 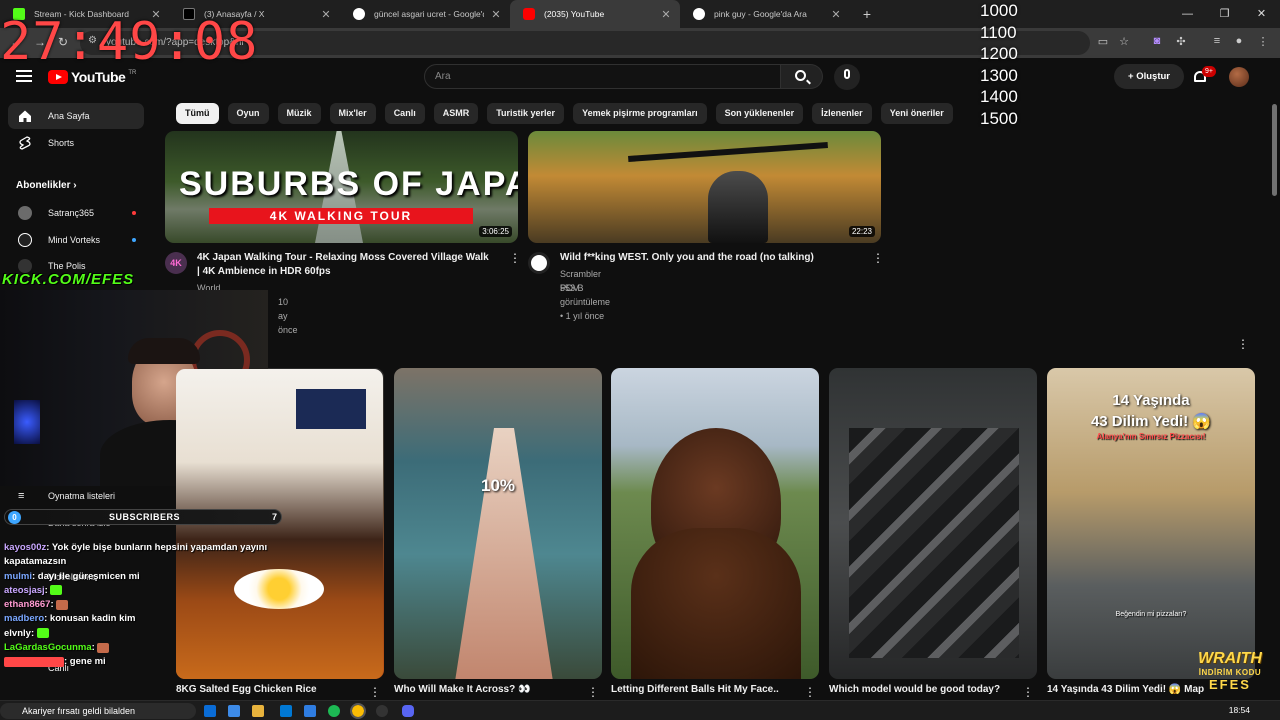 What do you see at coordinates (1239, 41) in the screenshot?
I see `profile-icon: ●` at bounding box center [1239, 41].